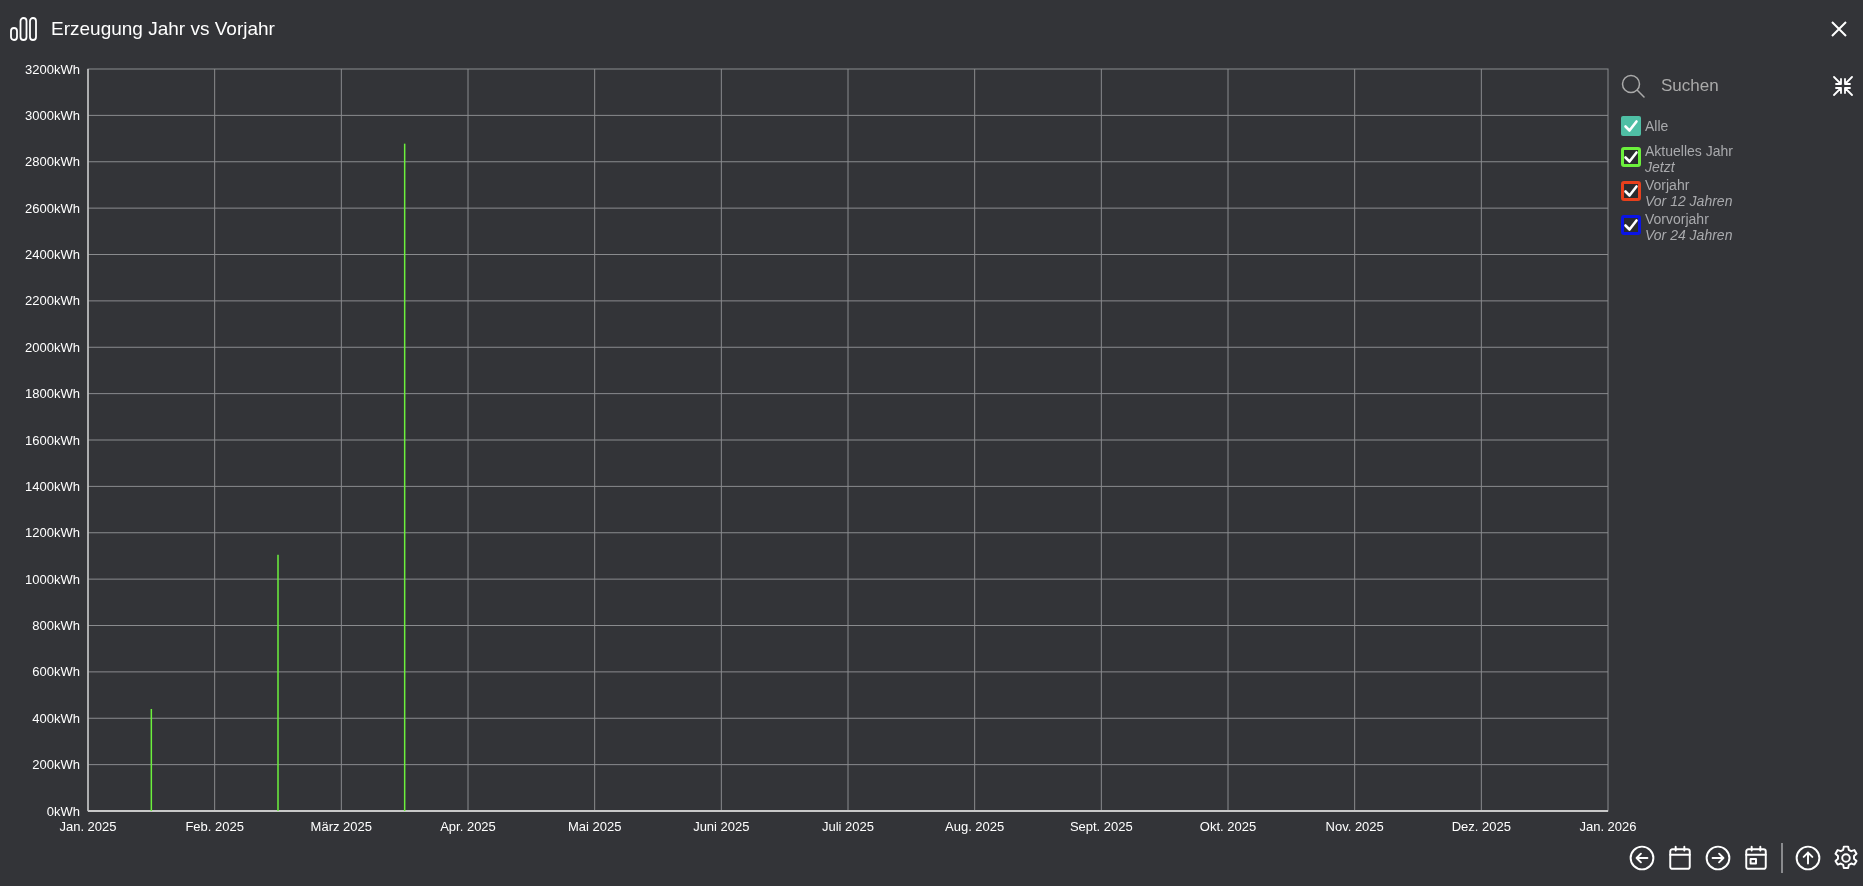 This screenshot has width=1863, height=886. What do you see at coordinates (1608, 826) in the screenshot?
I see `x-axis-label: Jan. 2026` at bounding box center [1608, 826].